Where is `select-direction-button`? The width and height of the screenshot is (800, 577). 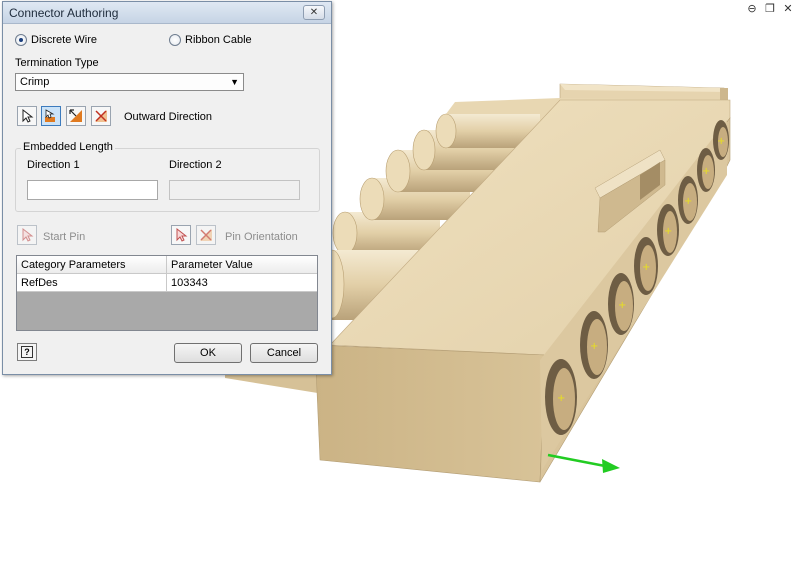
select-direction-button is located at coordinates (27, 116).